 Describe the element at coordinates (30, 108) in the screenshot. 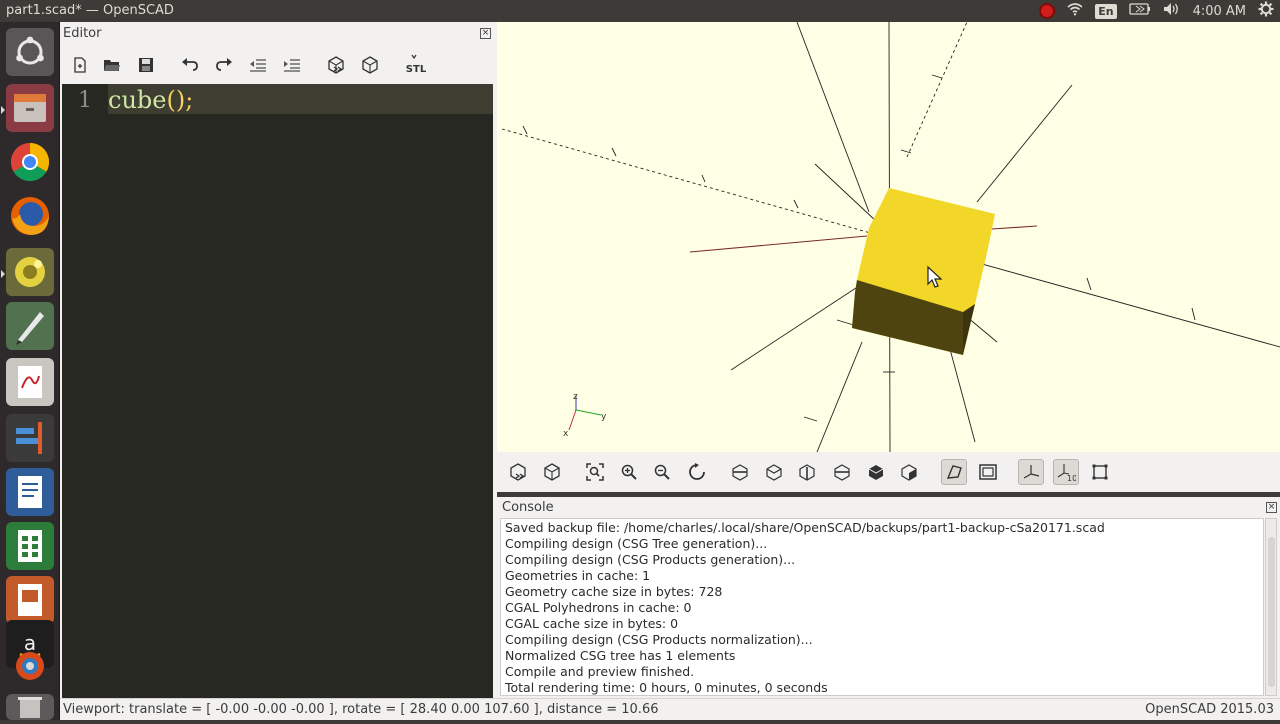

I see `files-icon` at that location.